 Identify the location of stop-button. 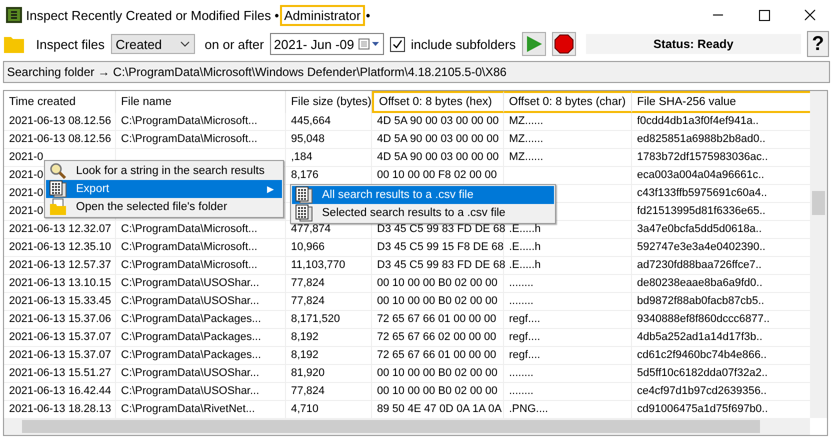
(564, 44).